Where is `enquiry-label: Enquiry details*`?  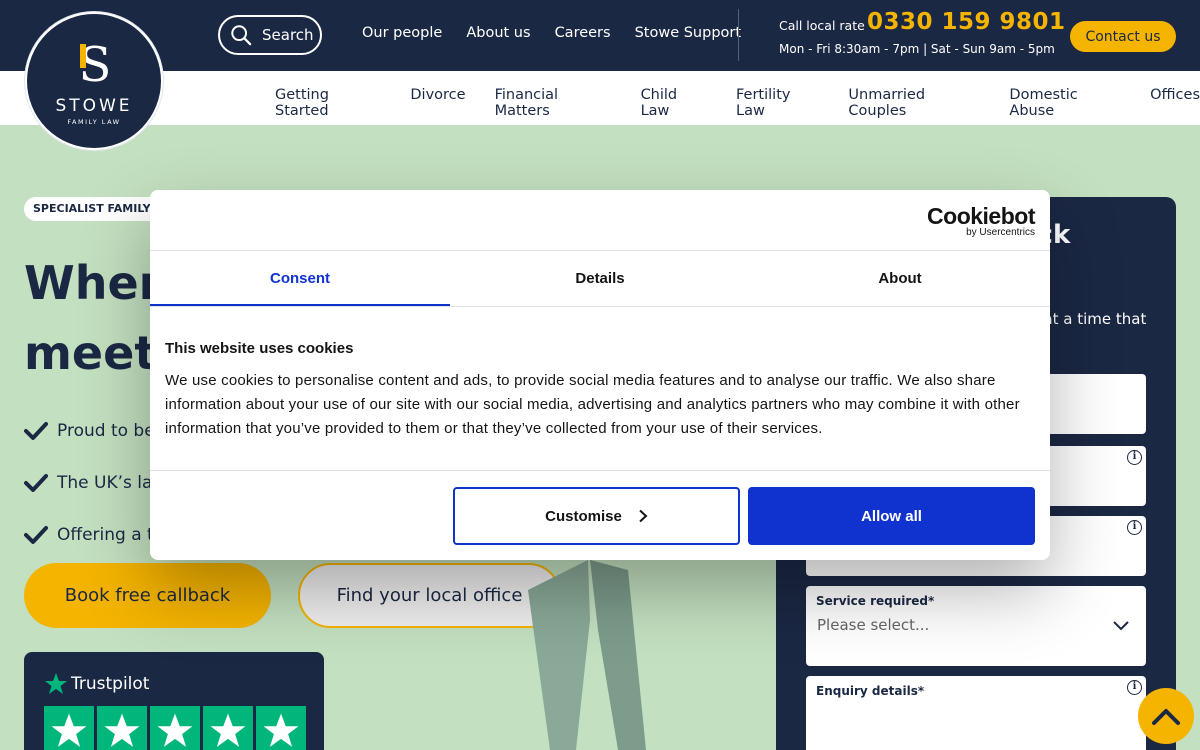
enquiry-label: Enquiry details* is located at coordinates (870, 691).